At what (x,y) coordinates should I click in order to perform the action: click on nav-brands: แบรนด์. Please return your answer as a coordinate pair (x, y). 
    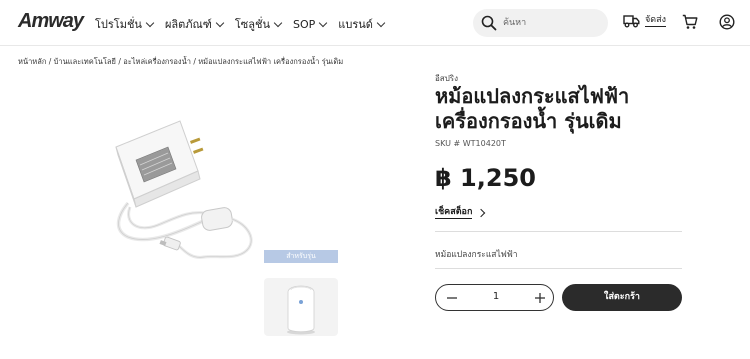
    Looking at the image, I should click on (362, 24).